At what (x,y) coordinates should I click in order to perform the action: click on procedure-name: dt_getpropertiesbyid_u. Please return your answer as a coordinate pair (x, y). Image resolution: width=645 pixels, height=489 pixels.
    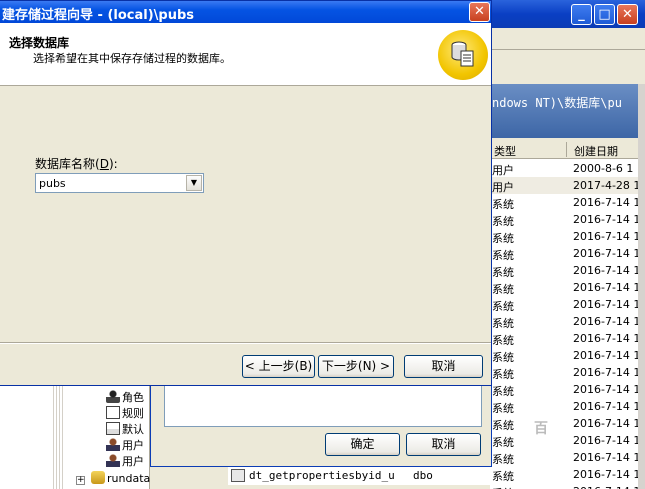
    Looking at the image, I should click on (322, 475).